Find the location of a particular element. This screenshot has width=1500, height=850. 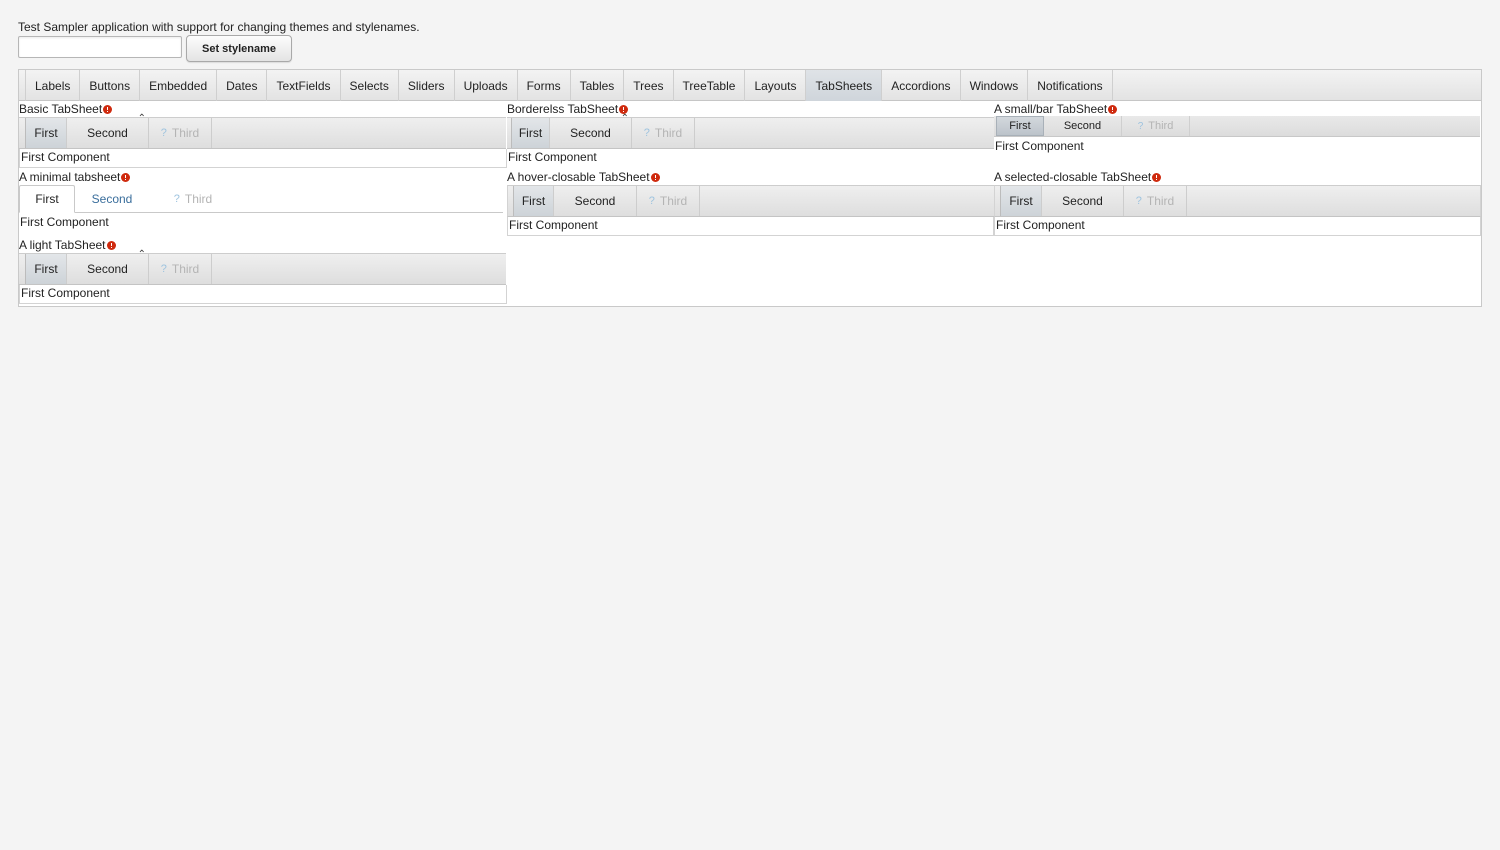

basic-tab-second: Second ⌃ is located at coordinates (108, 130).